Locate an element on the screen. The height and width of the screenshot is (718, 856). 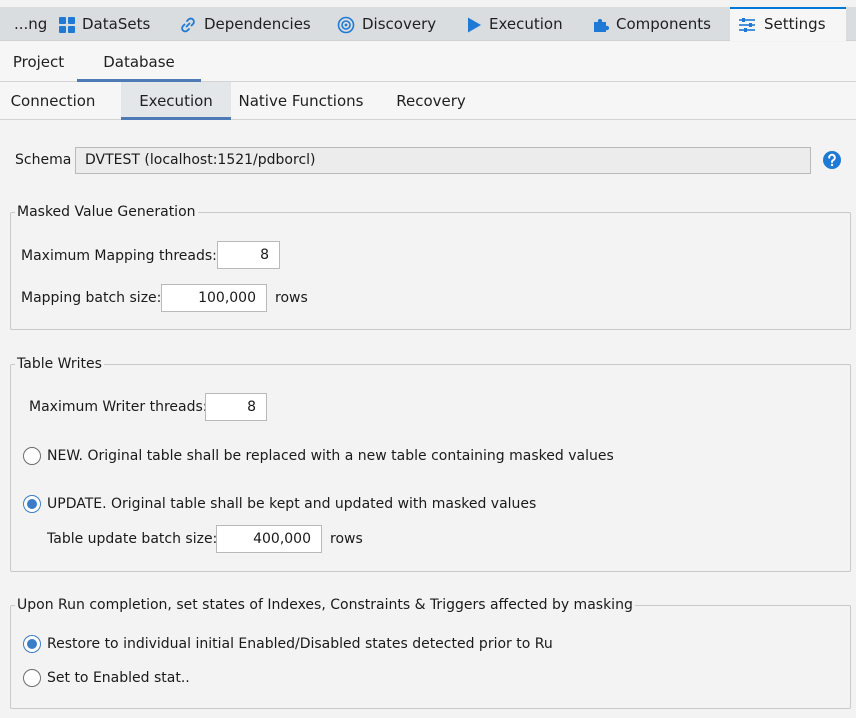
target-icon is located at coordinates (346, 25).